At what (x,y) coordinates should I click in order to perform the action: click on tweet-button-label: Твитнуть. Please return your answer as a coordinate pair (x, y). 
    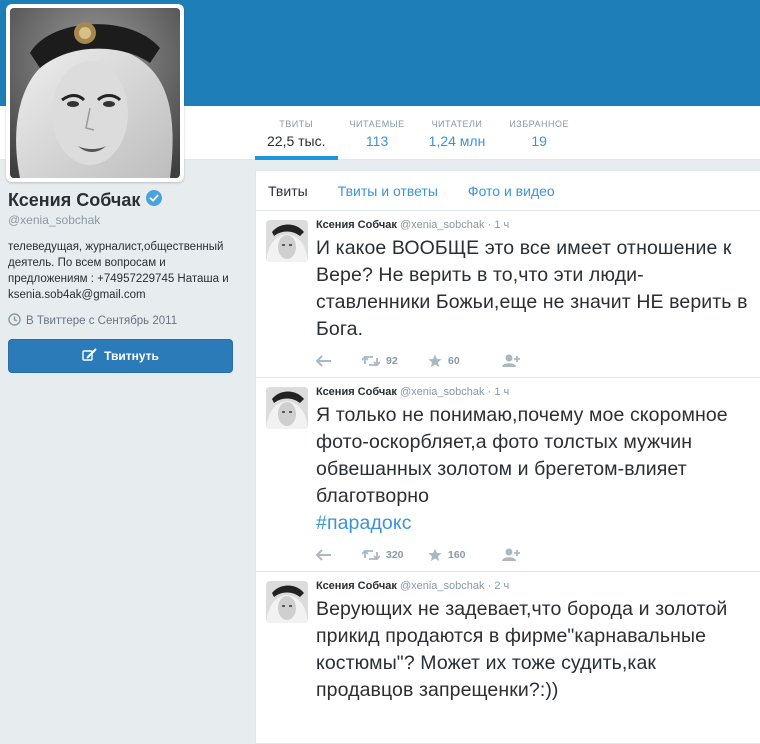
    Looking at the image, I should click on (131, 356).